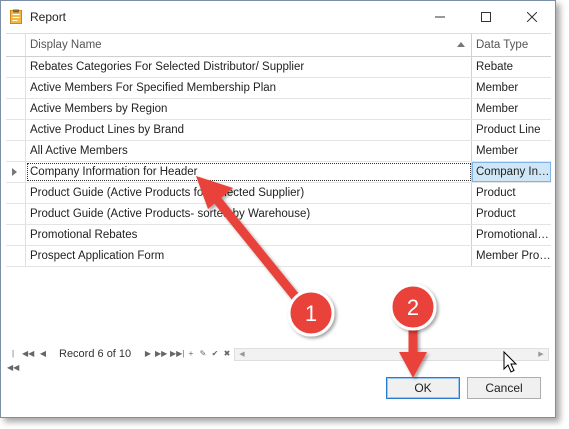  Describe the element at coordinates (504, 388) in the screenshot. I see `cancel-button: Cancel` at that location.